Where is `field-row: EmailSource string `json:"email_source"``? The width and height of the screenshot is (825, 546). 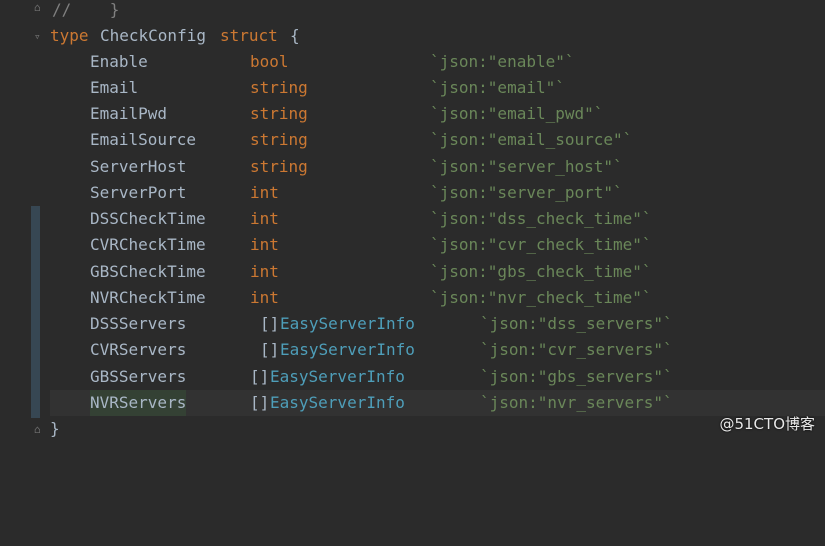 field-row: EmailSource string `json:"email_source"` is located at coordinates (437, 140).